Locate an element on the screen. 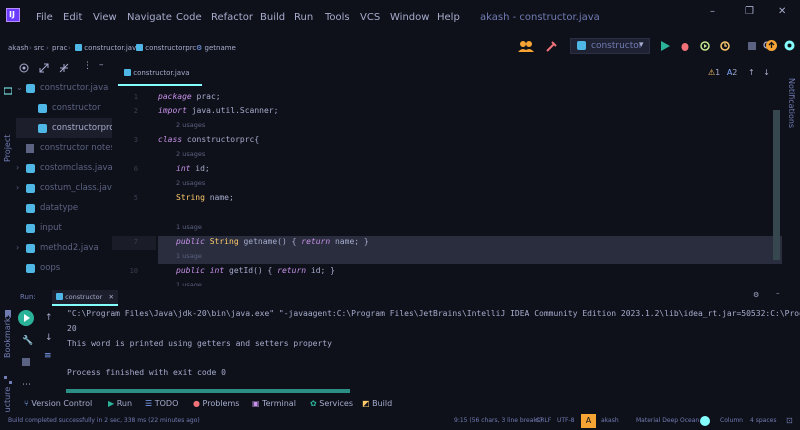 Image resolution: width=800 pixels, height=430 pixels. profile-icon is located at coordinates (725, 46).